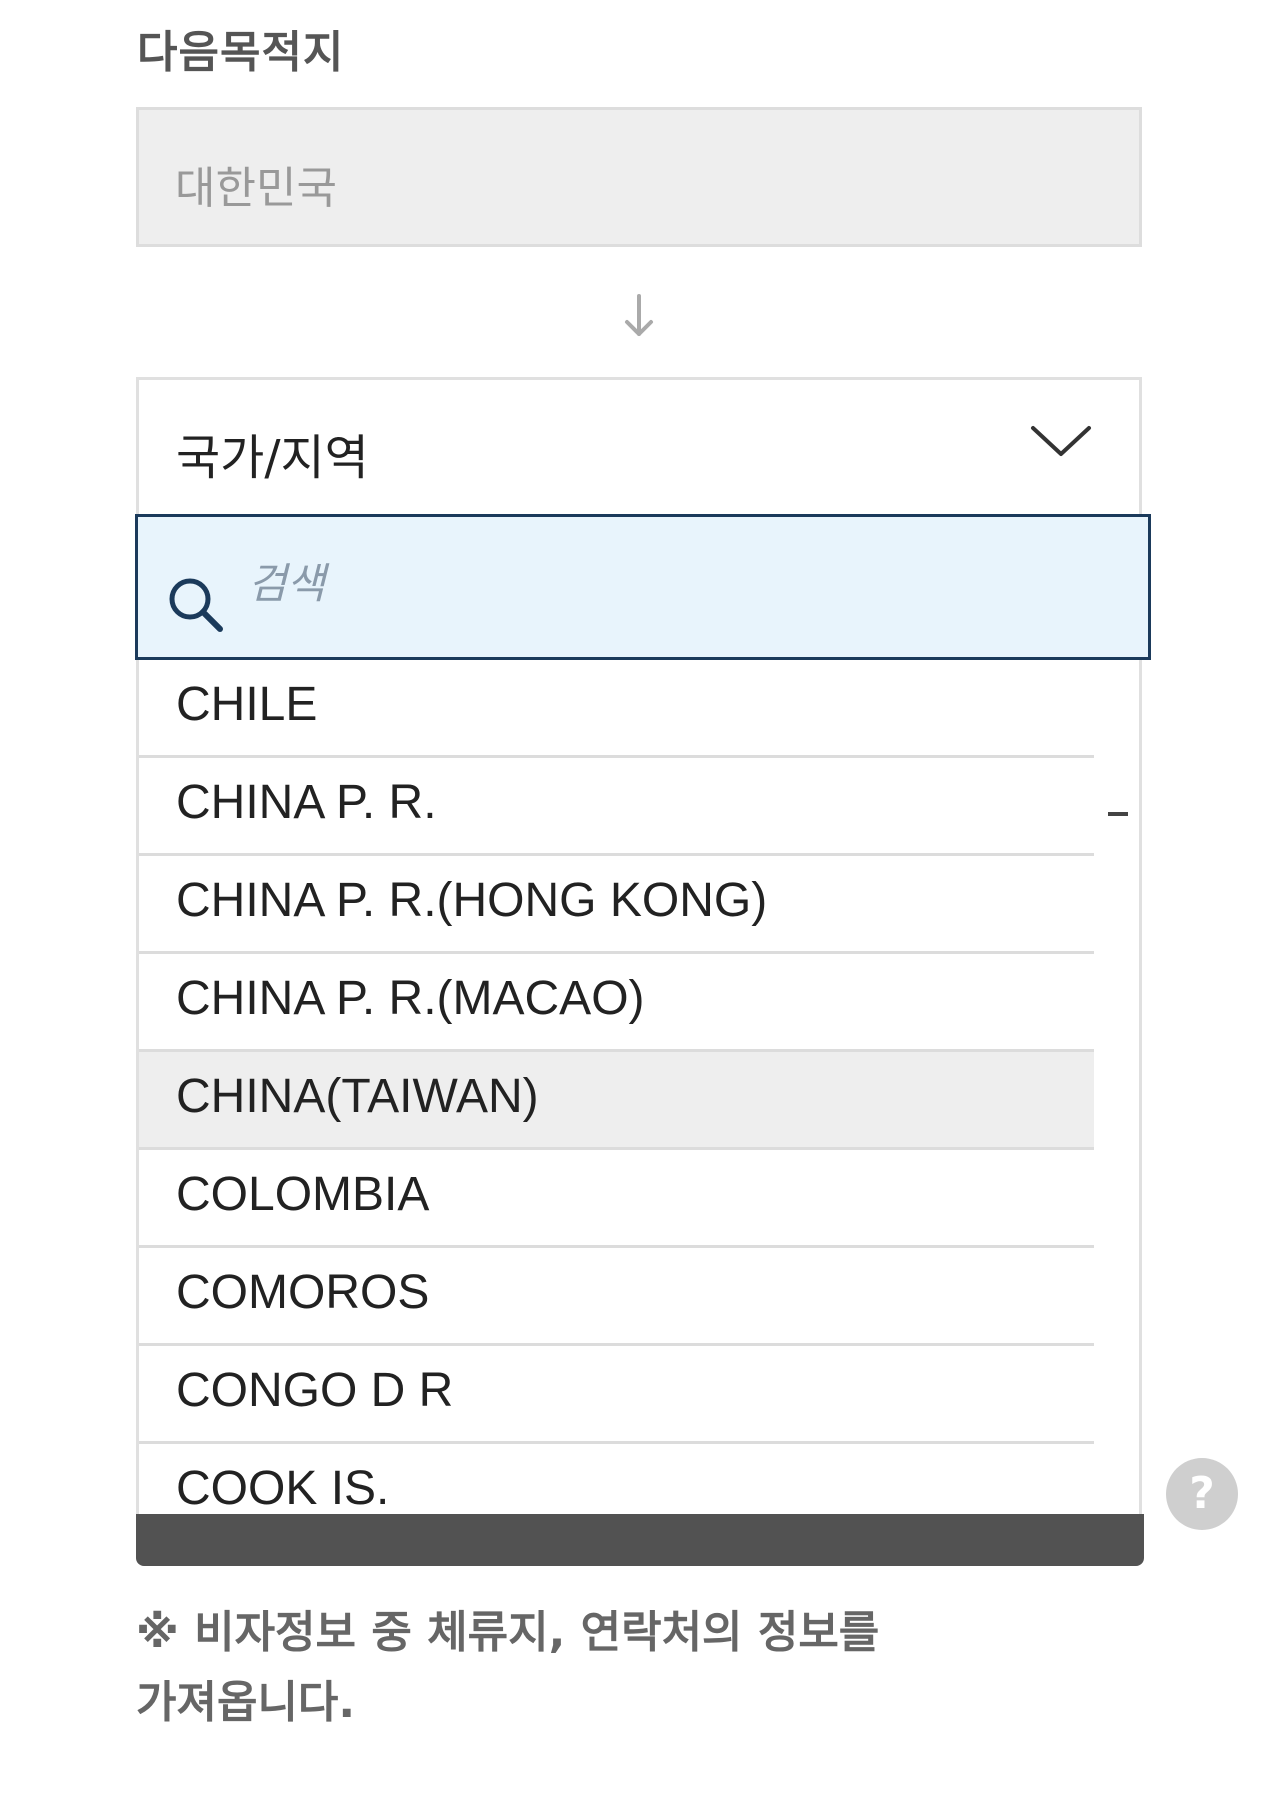 The width and height of the screenshot is (1280, 1803). Describe the element at coordinates (616, 1101) in the screenshot. I see `option-china-taiwan: CHINA(TAIWAN)` at that location.